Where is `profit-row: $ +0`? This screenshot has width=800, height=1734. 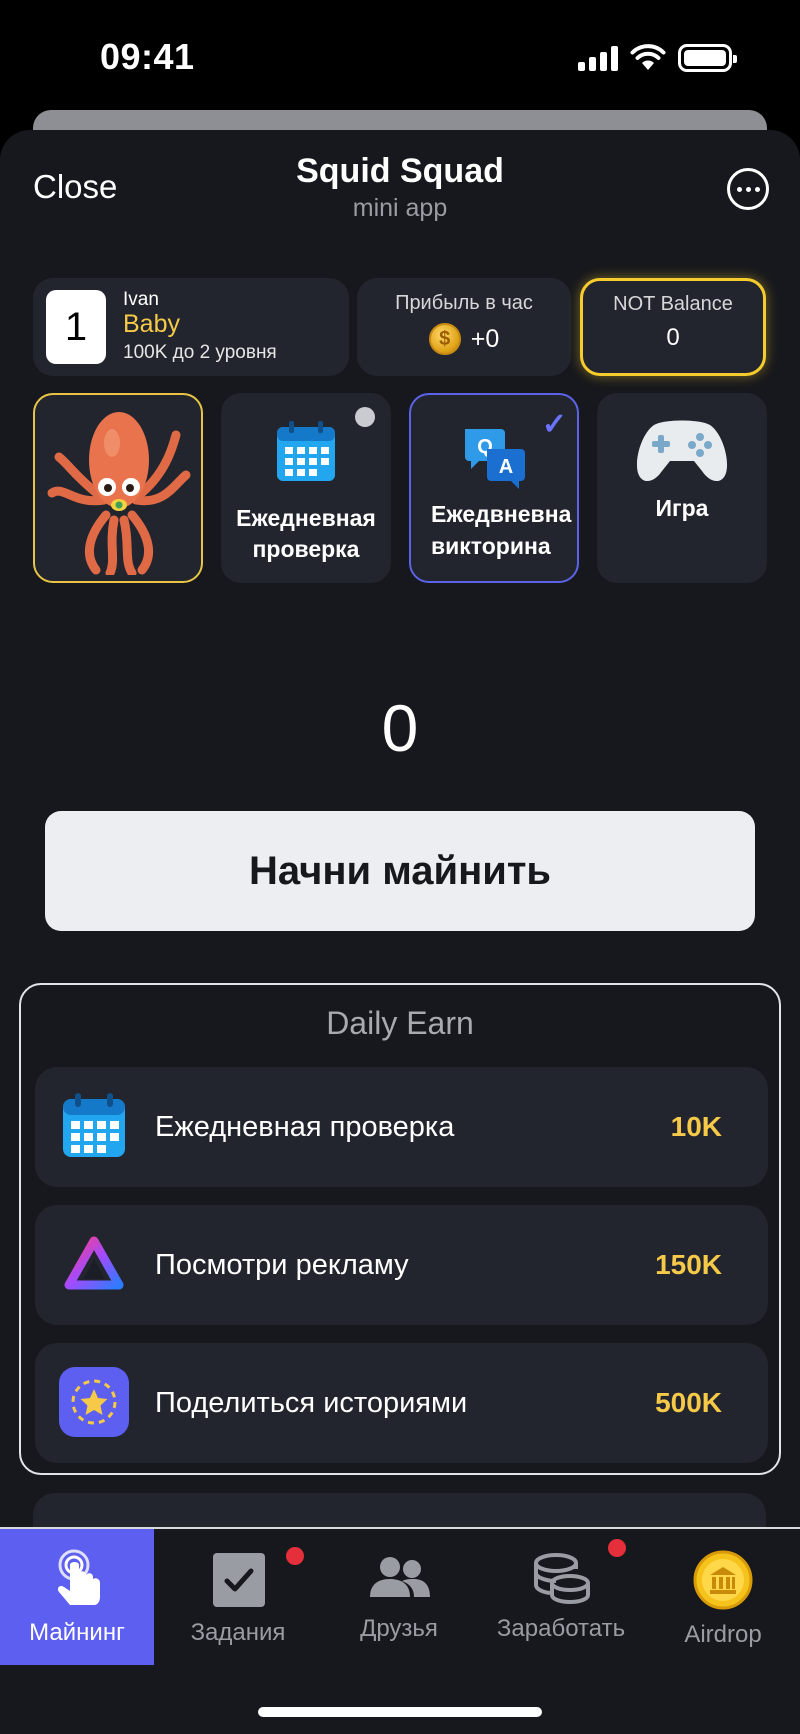 profit-row: $ +0 is located at coordinates (464, 339).